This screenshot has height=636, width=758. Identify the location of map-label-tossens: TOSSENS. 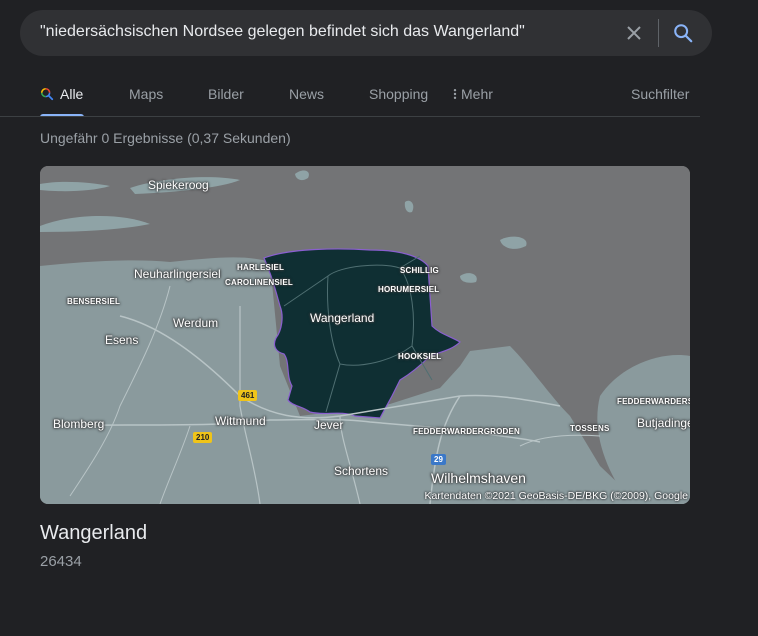
(590, 428).